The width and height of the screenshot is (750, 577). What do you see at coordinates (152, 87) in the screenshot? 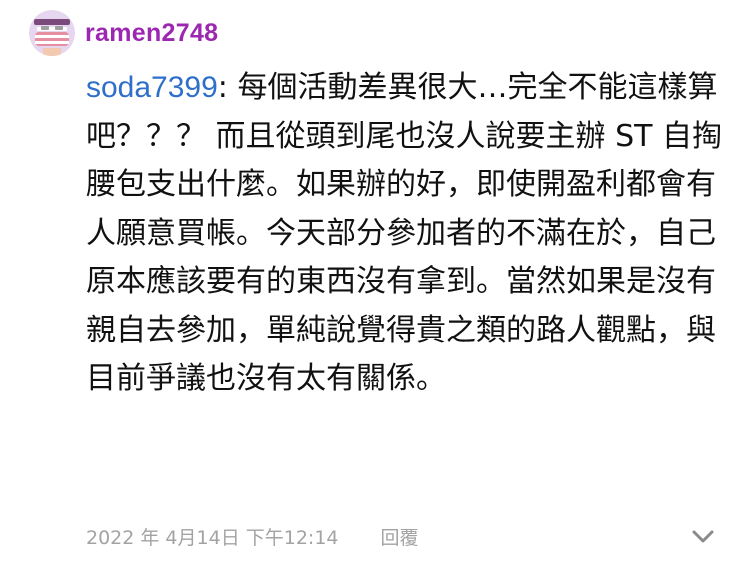
I see `mention-link: soda7399` at bounding box center [152, 87].